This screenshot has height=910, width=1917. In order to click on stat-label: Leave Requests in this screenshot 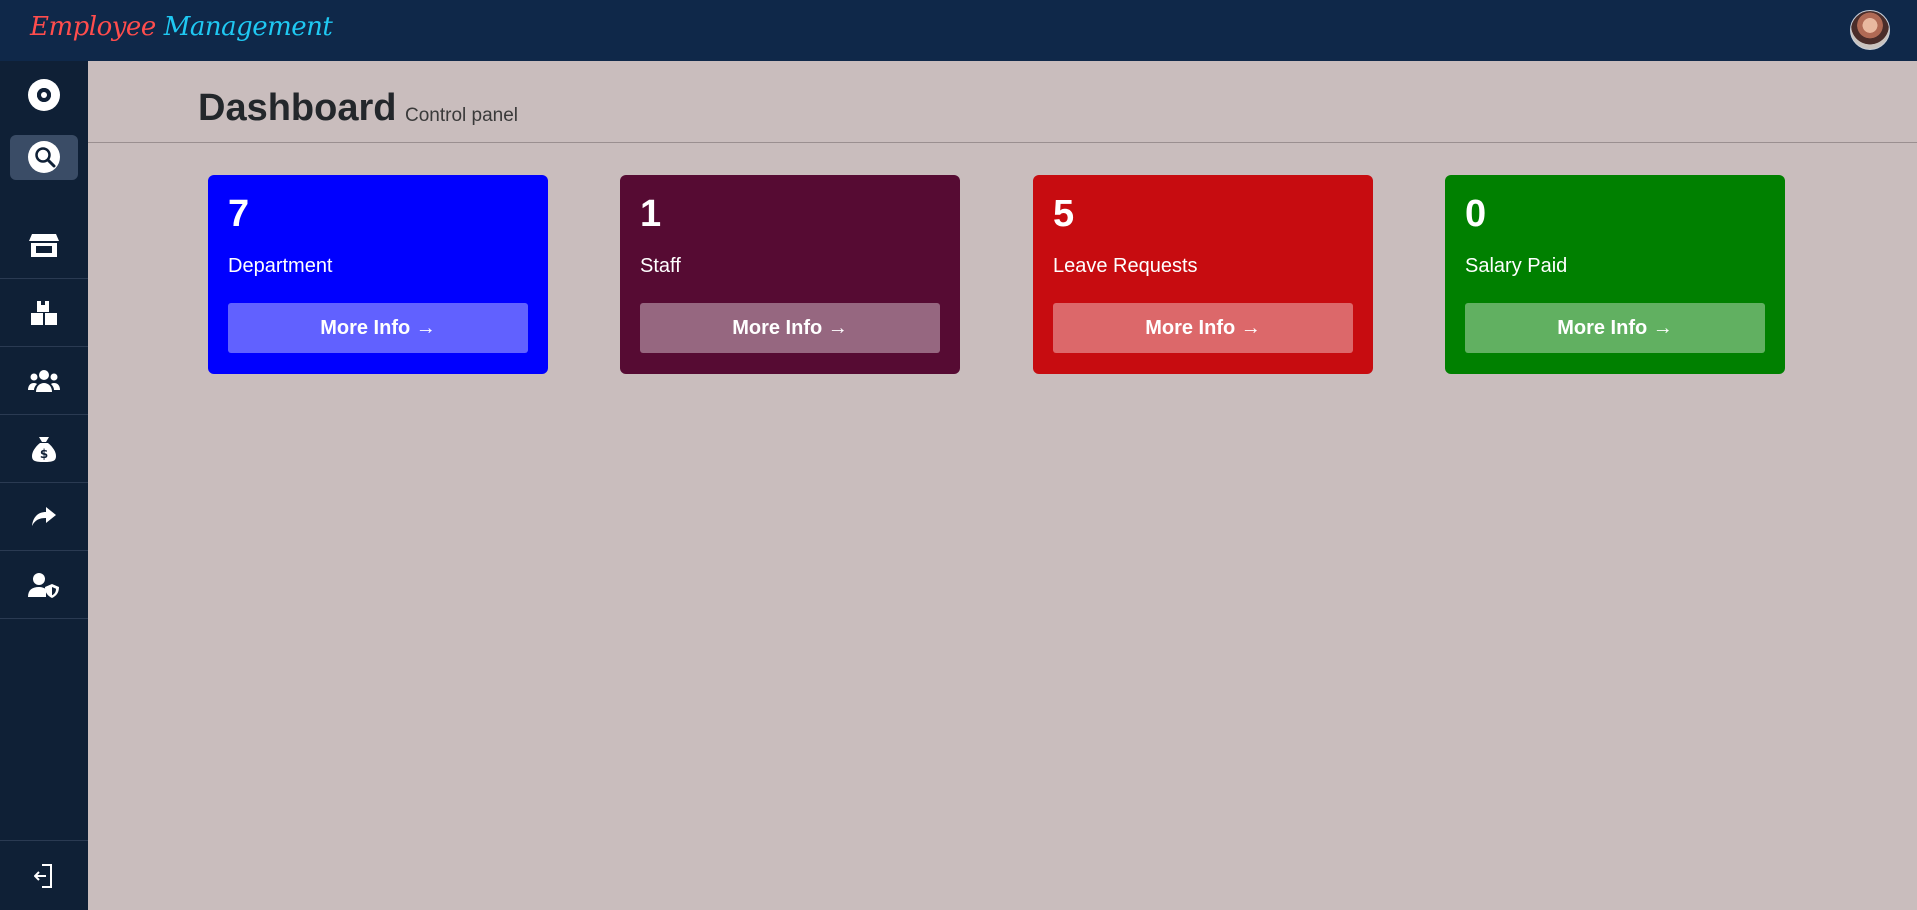, I will do `click(1125, 266)`.